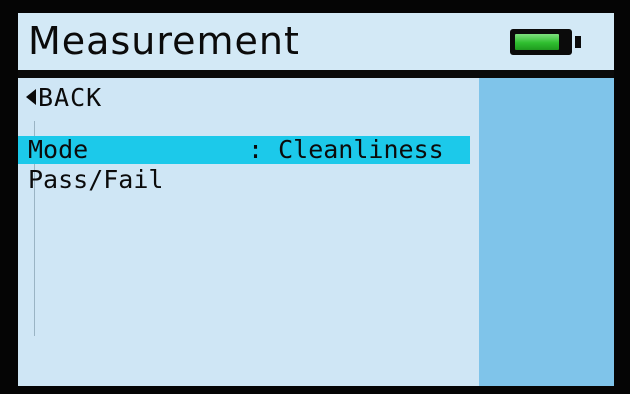  What do you see at coordinates (31, 97) in the screenshot?
I see `triangle-left-icon` at bounding box center [31, 97].